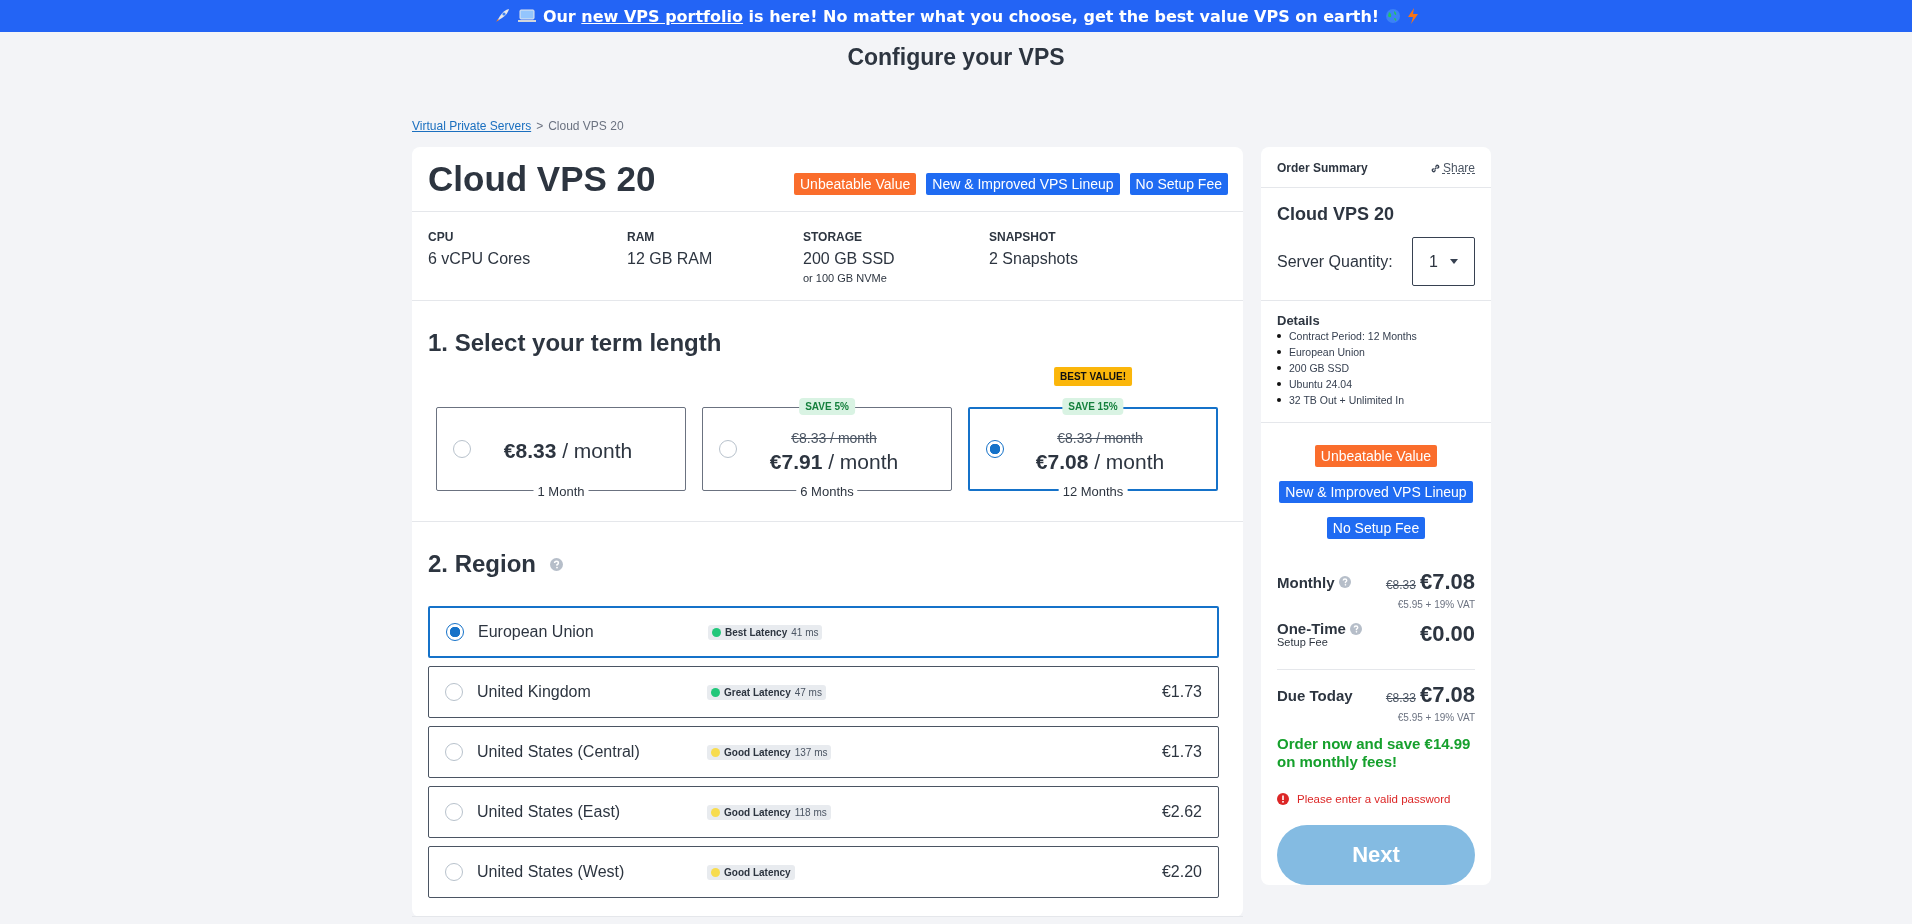 The image size is (1912, 924). Describe the element at coordinates (823, 872) in the screenshot. I see `region-option: United States (West) Good Latency €2.20` at that location.